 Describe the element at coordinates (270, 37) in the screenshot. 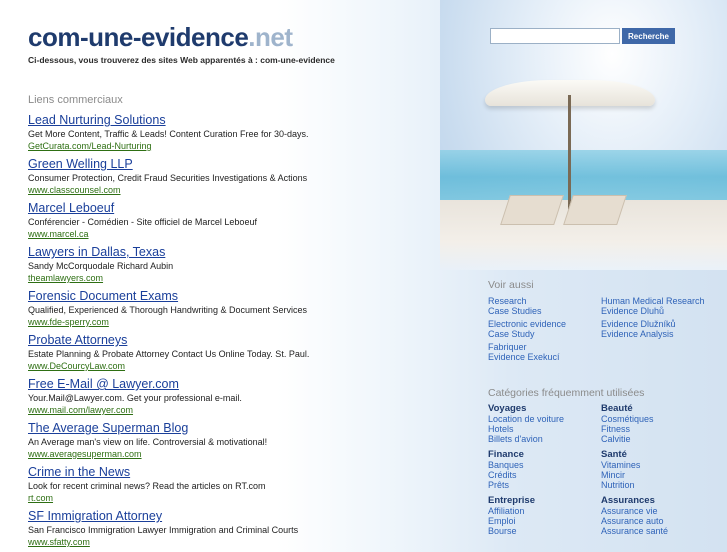

I see `logo-tld-text: .net` at that location.